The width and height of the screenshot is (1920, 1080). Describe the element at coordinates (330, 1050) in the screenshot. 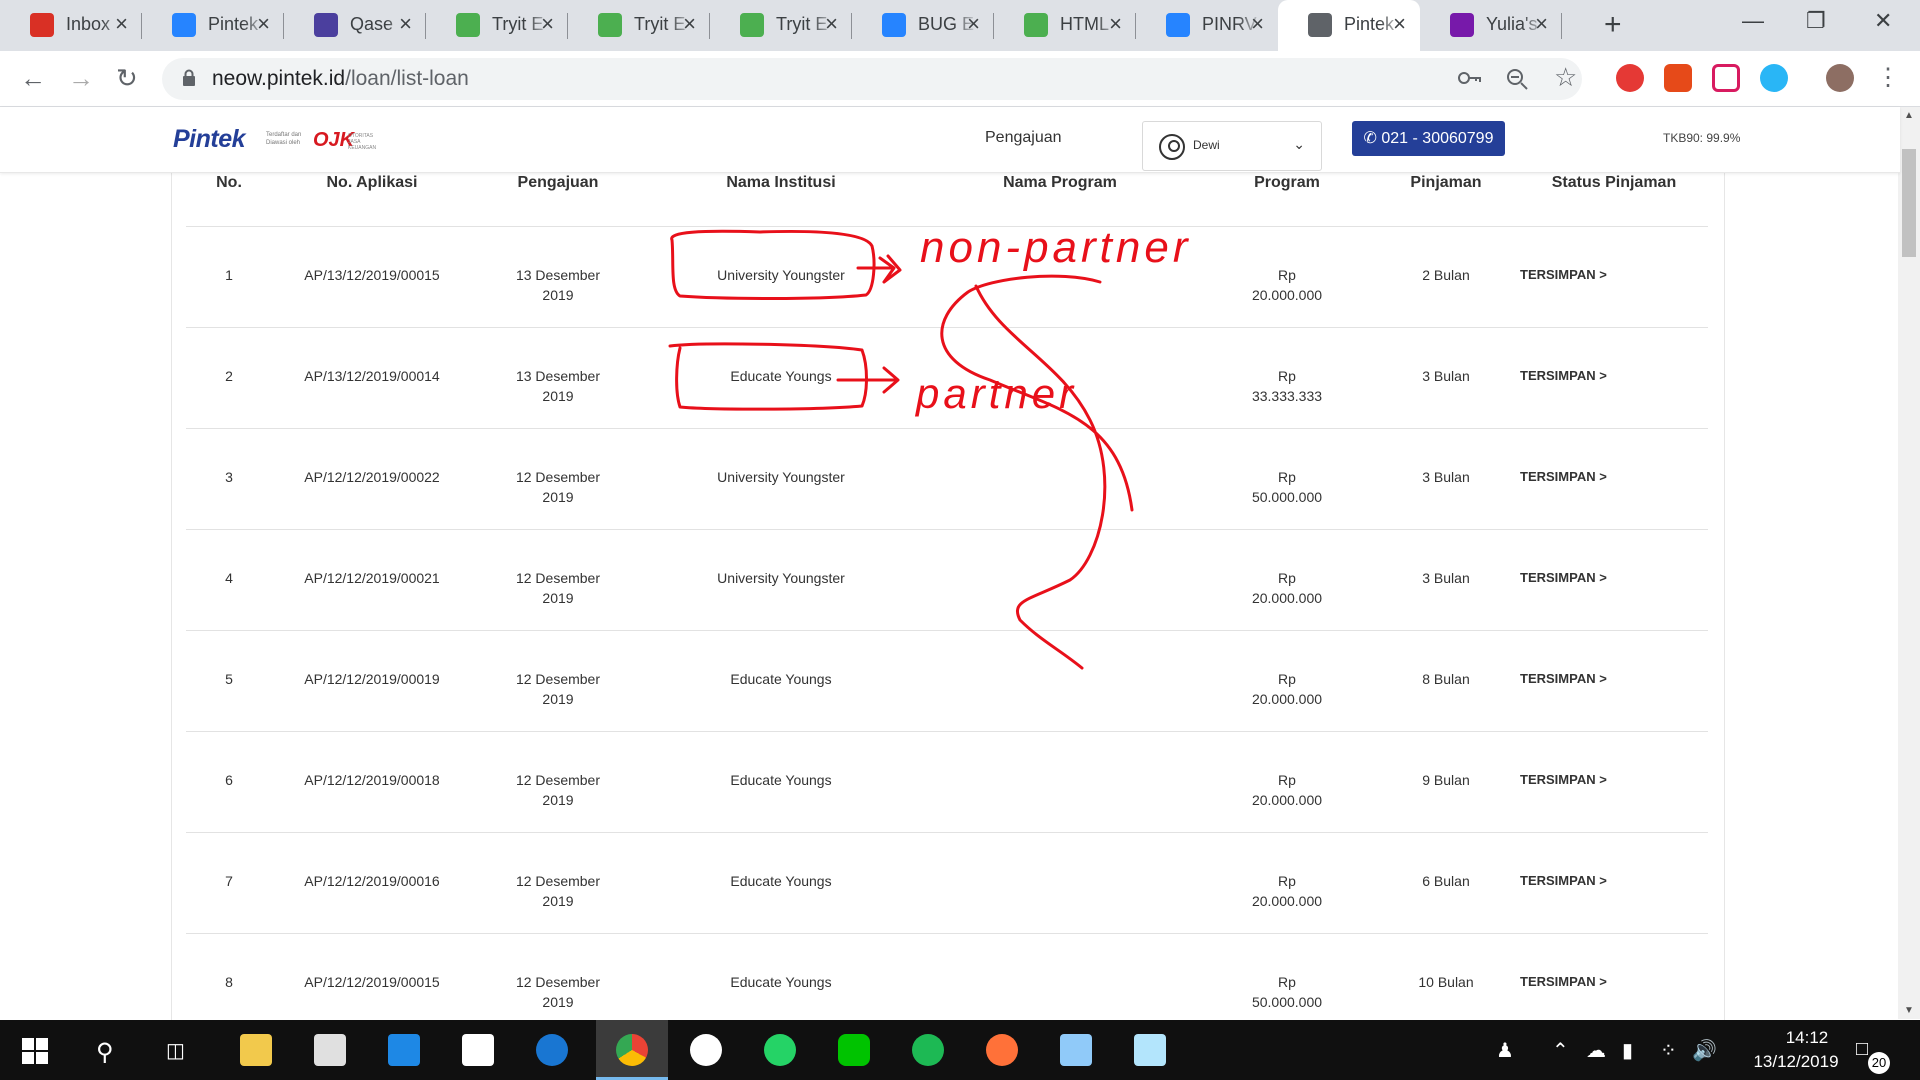

I see `microsoft-store-icon` at that location.